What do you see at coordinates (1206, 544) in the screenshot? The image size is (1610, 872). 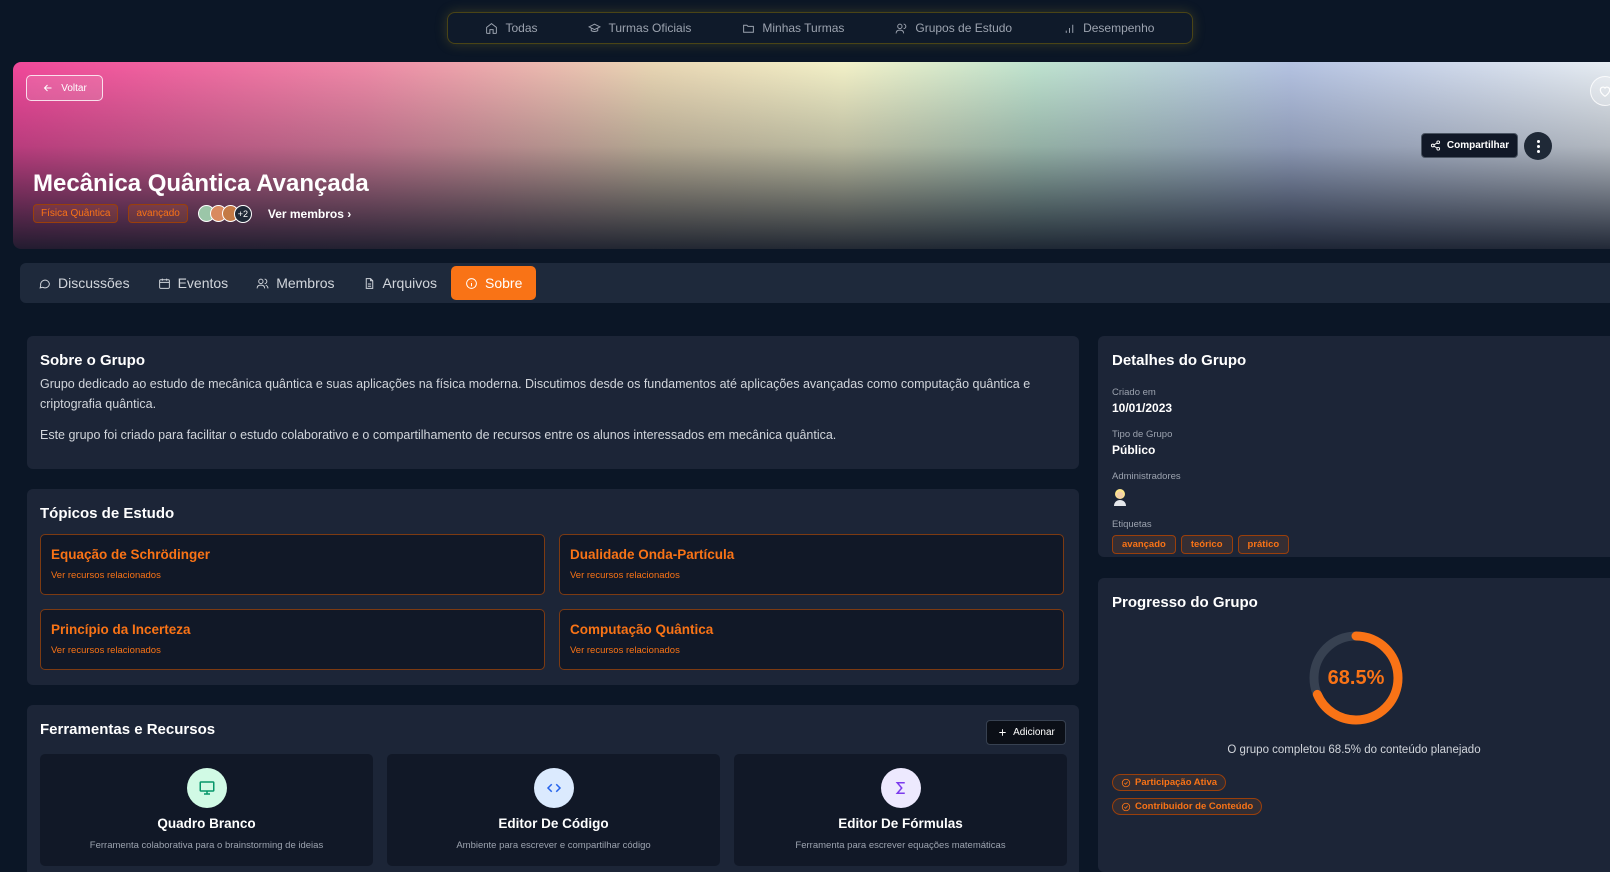 I see `tag-badge: teórico` at bounding box center [1206, 544].